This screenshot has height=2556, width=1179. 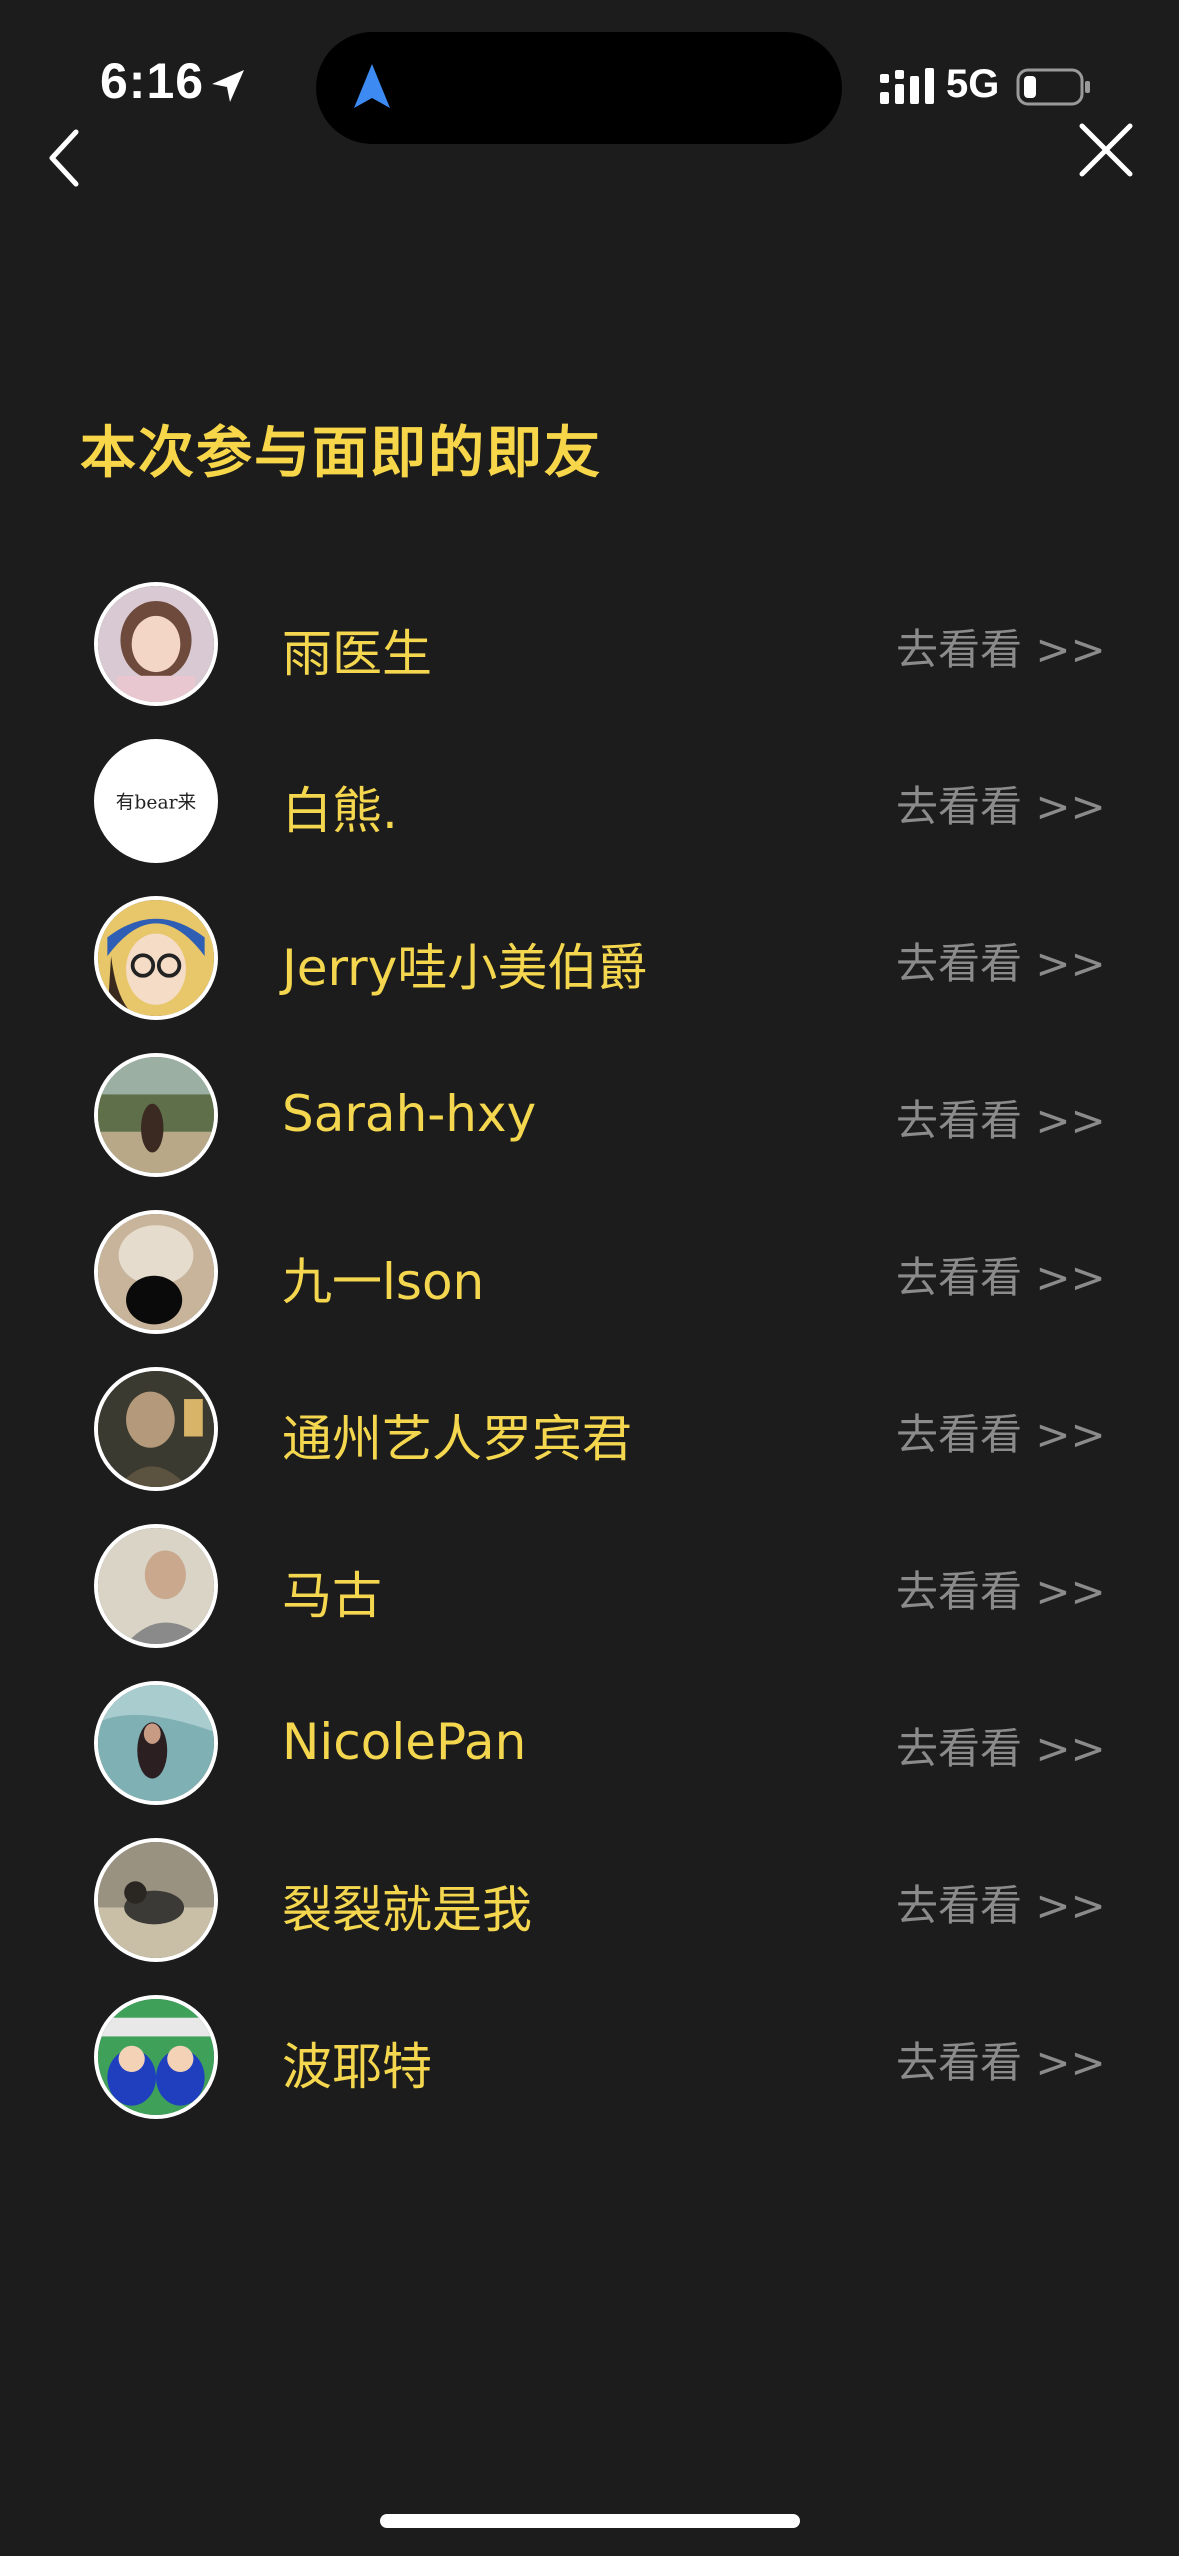 I want to click on friend-name: 白熊., so click(x=340, y=811).